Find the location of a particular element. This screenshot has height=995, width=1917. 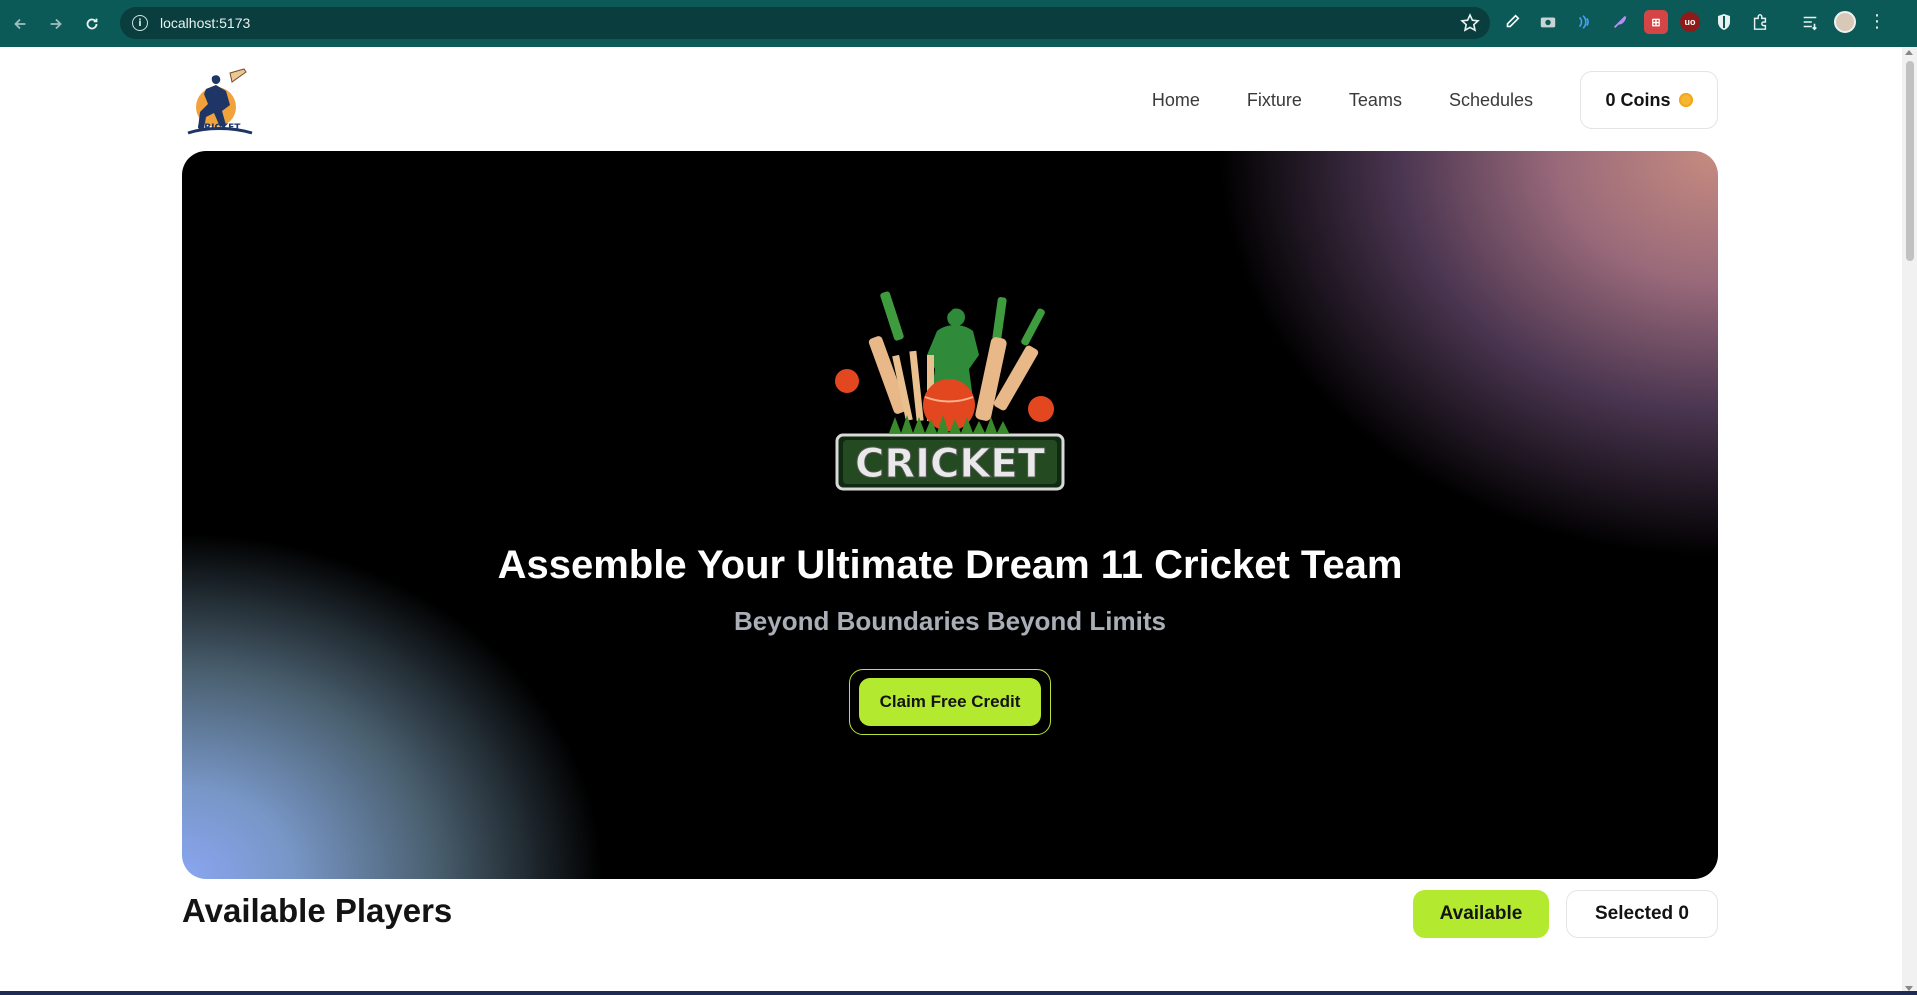

red-extension-icon: ⊞ is located at coordinates (1656, 22).